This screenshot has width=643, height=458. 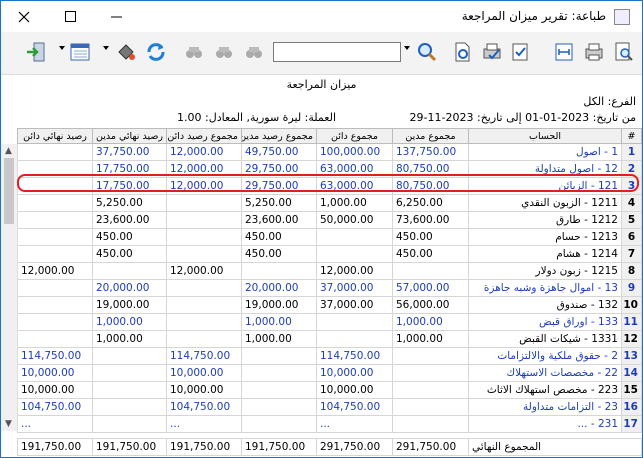 I want to click on refresh-icon, so click(x=156, y=52).